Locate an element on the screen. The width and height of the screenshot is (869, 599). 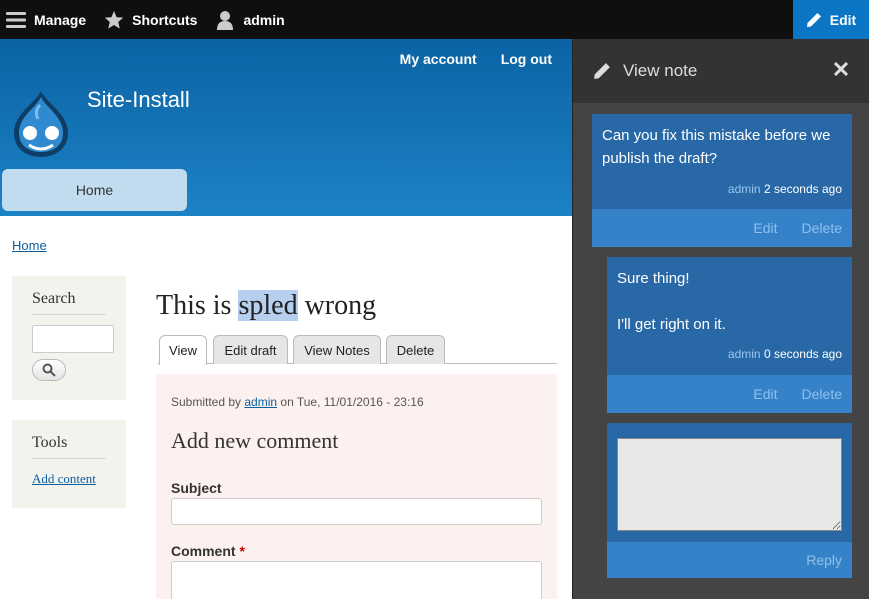
note-text-line: I'll get right on it. is located at coordinates (671, 324).